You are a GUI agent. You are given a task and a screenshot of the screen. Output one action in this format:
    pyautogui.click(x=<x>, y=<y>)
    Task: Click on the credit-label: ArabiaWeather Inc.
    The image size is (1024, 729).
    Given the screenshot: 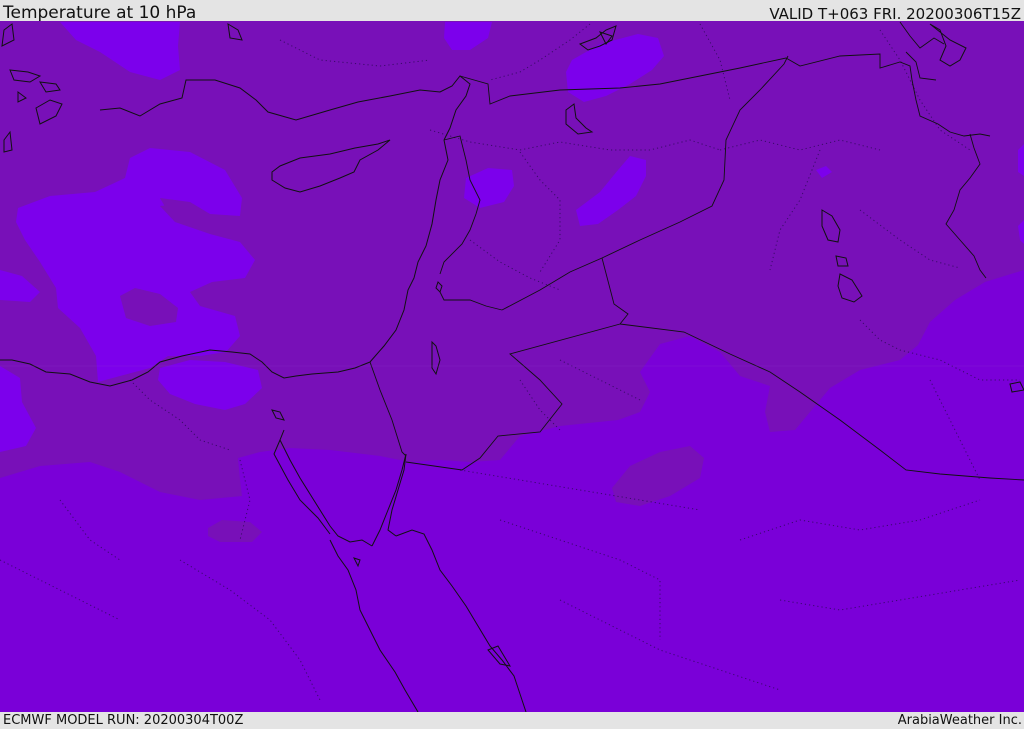 What is the action you would take?
    pyautogui.click(x=959, y=720)
    